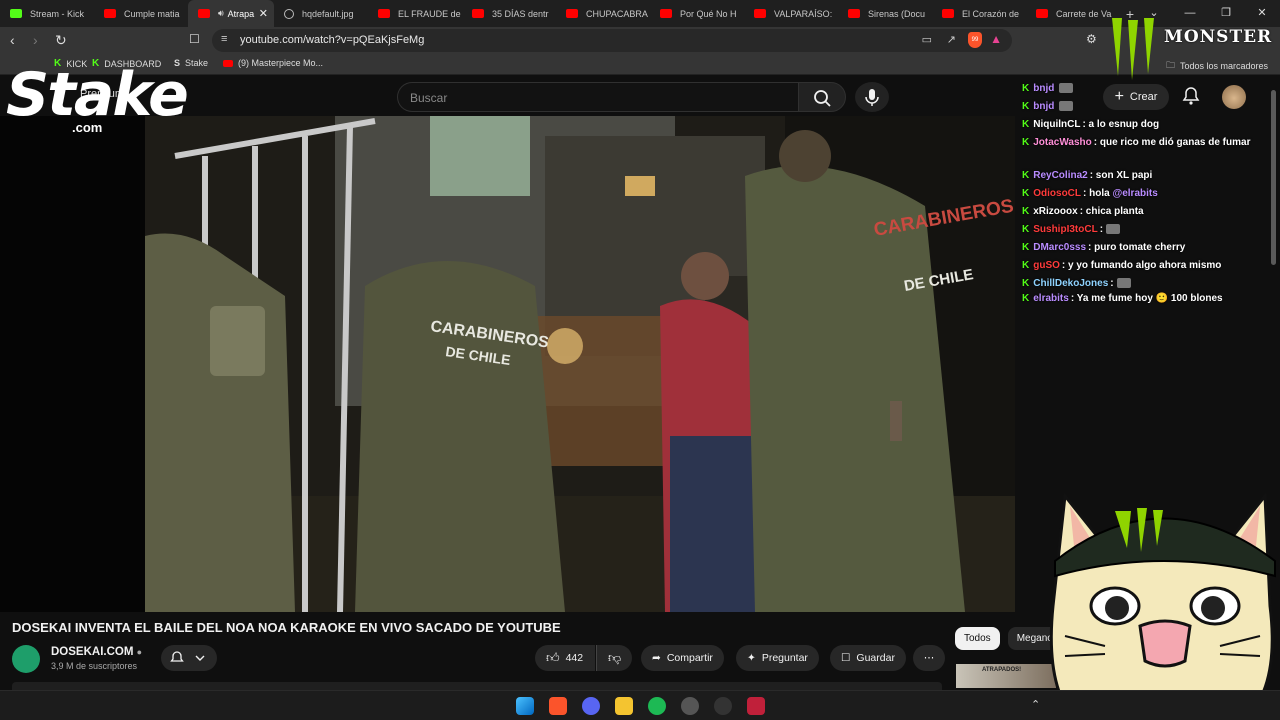  Describe the element at coordinates (1190, 13) in the screenshot. I see `minimize-button: —` at that location.